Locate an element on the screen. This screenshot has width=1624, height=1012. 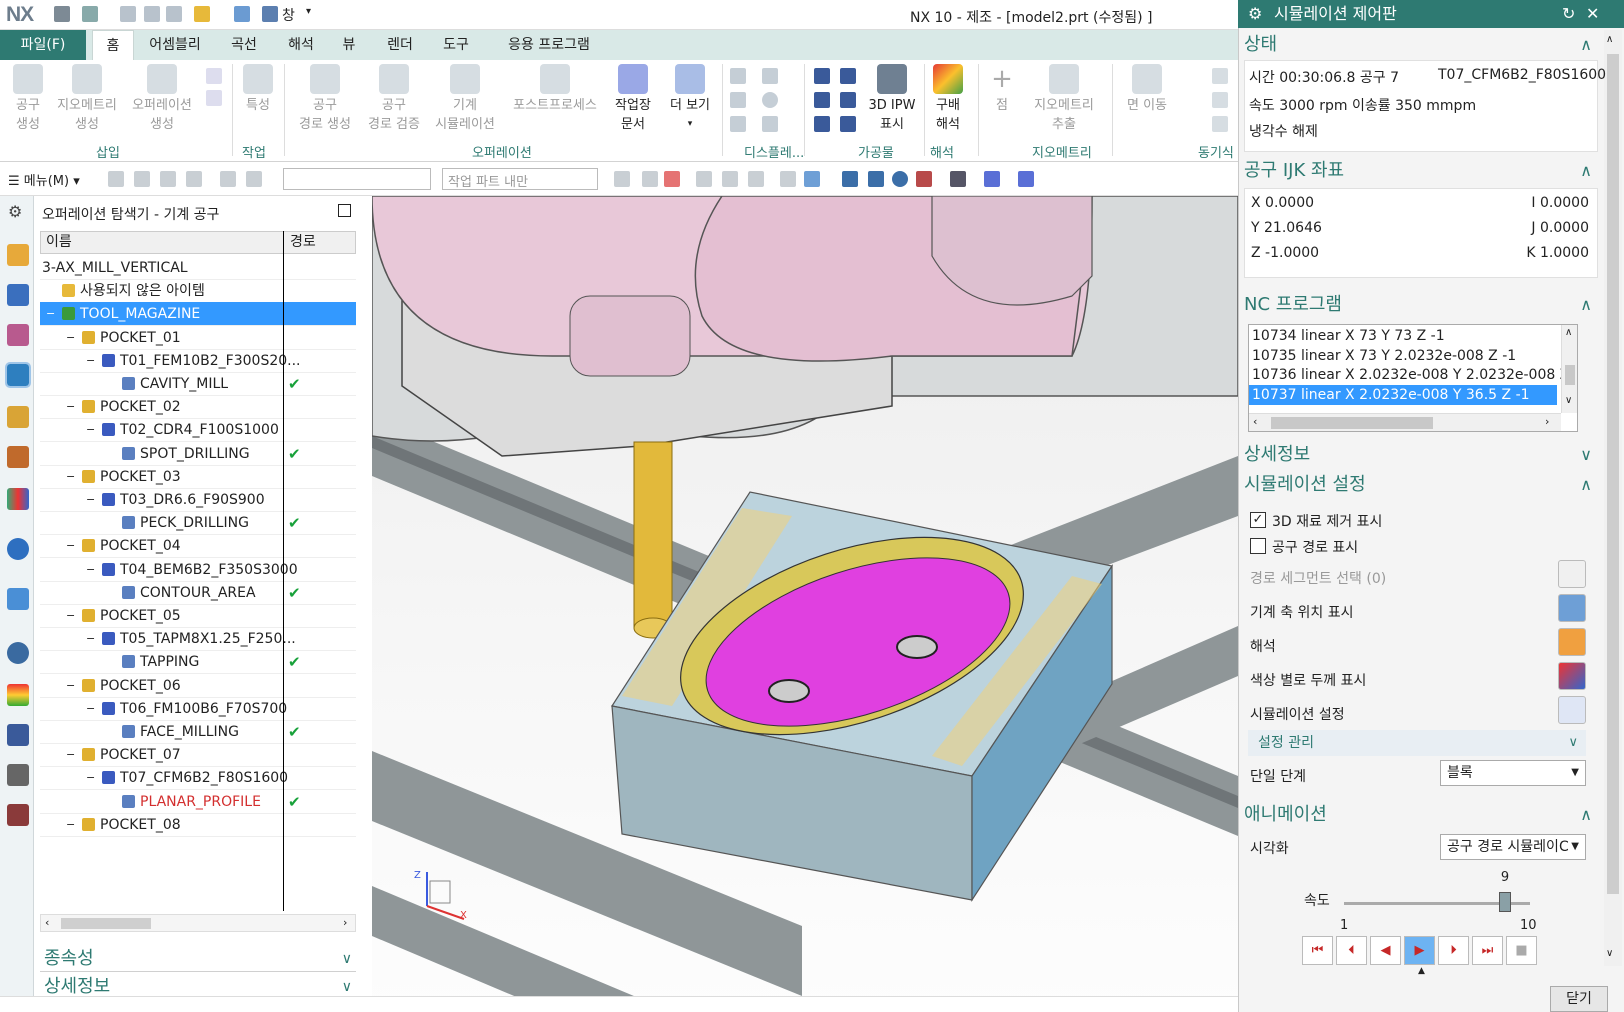
fast-forward-end-button: ⏭ is located at coordinates (1487, 950).